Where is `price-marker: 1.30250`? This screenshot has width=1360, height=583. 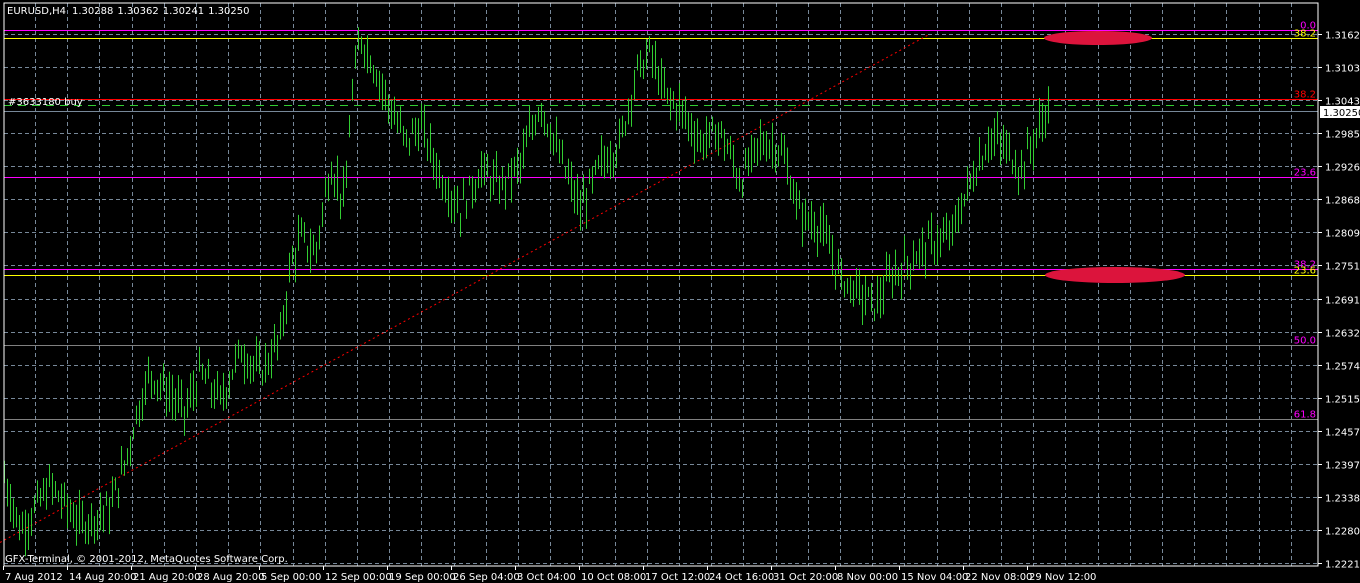
price-marker: 1.30250 is located at coordinates (1340, 112).